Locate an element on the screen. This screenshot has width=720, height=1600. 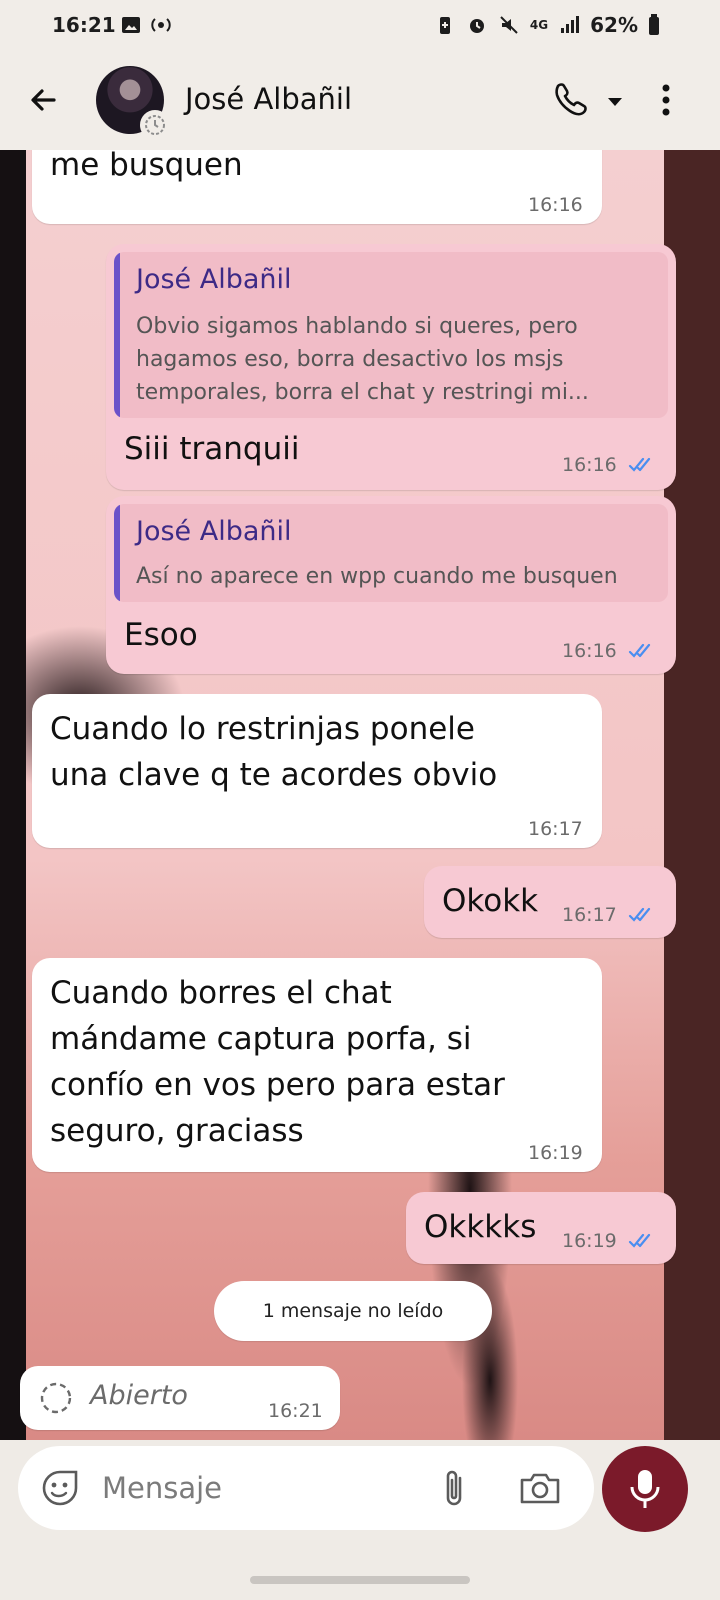
battery-saver-icon is located at coordinates (444, 25).